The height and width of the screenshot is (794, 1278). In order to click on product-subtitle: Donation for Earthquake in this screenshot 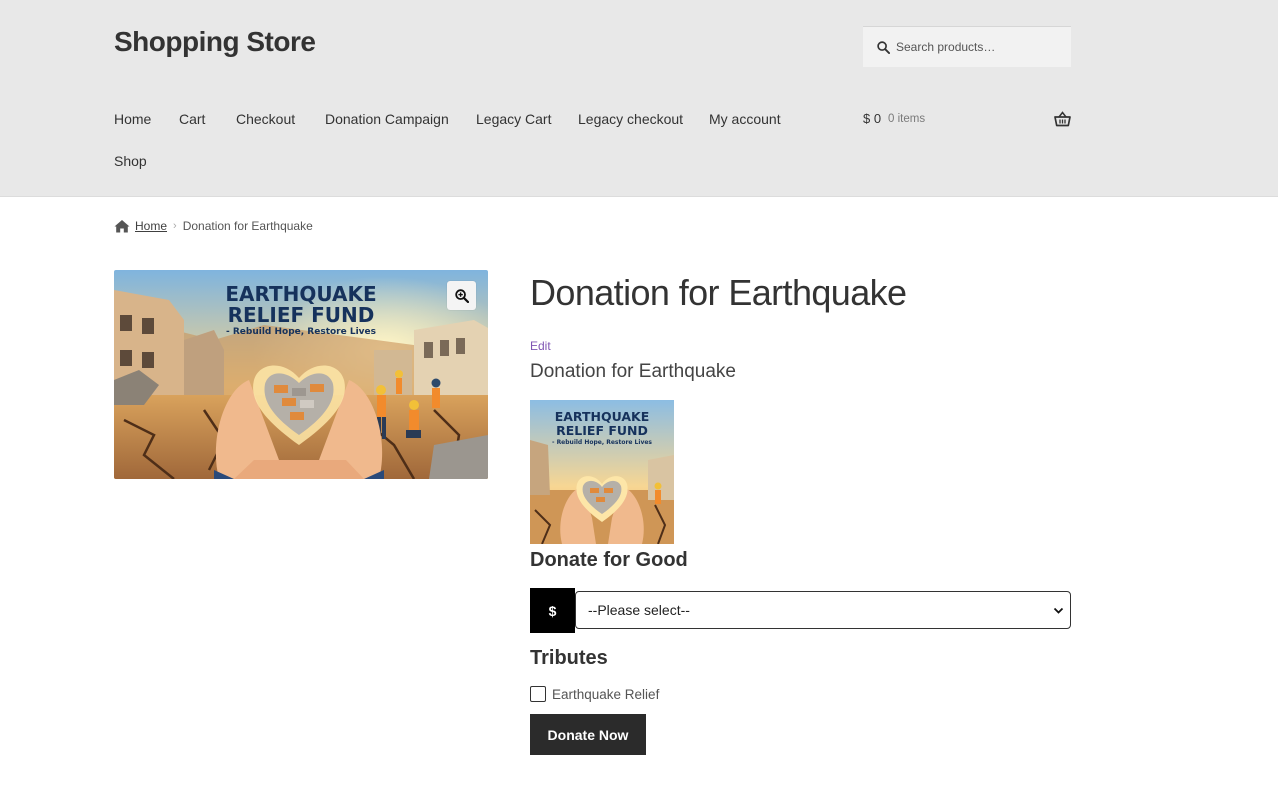, I will do `click(633, 371)`.